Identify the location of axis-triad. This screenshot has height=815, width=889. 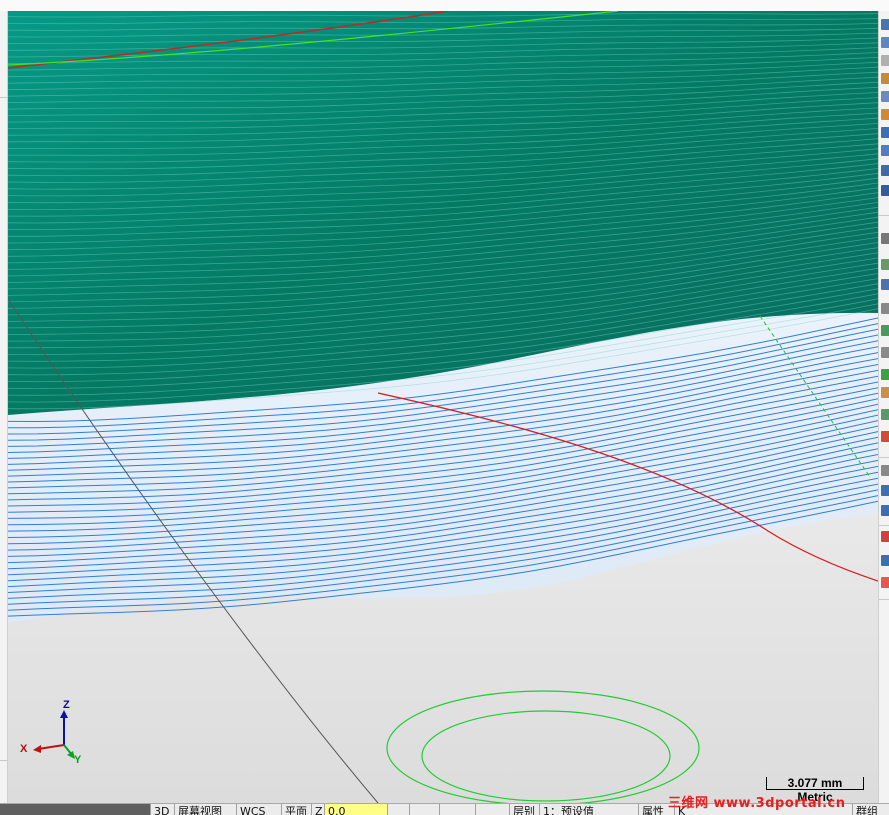
(54, 734).